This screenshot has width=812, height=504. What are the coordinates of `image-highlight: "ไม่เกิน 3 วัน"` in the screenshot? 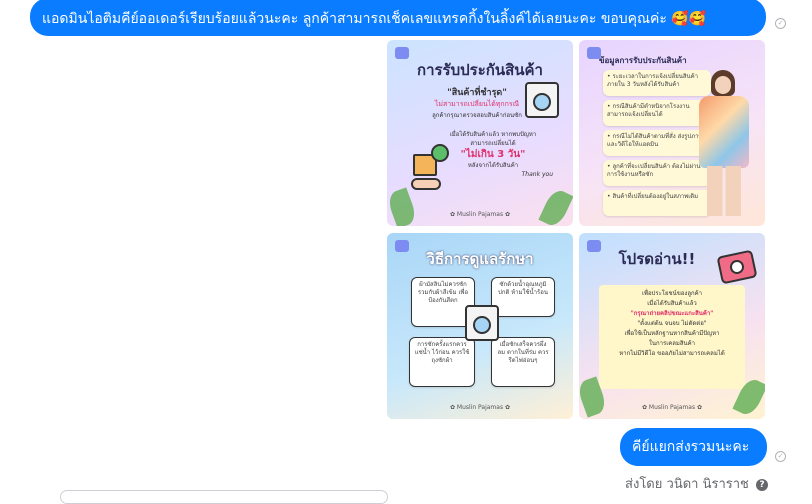 It's located at (493, 154).